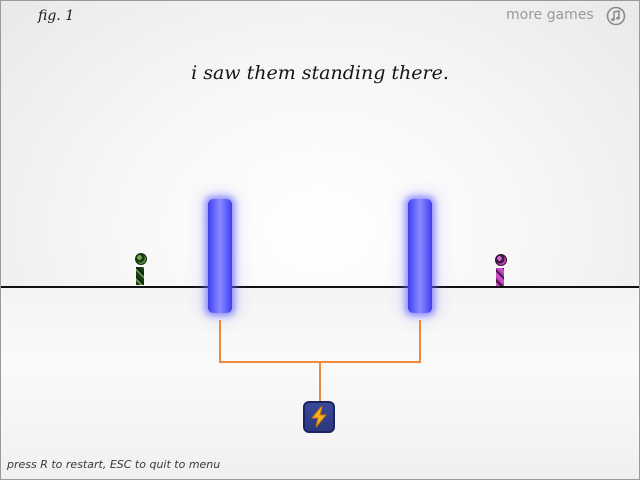 This screenshot has height=480, width=640. What do you see at coordinates (320, 381) in the screenshot?
I see `wire-center-drop` at bounding box center [320, 381].